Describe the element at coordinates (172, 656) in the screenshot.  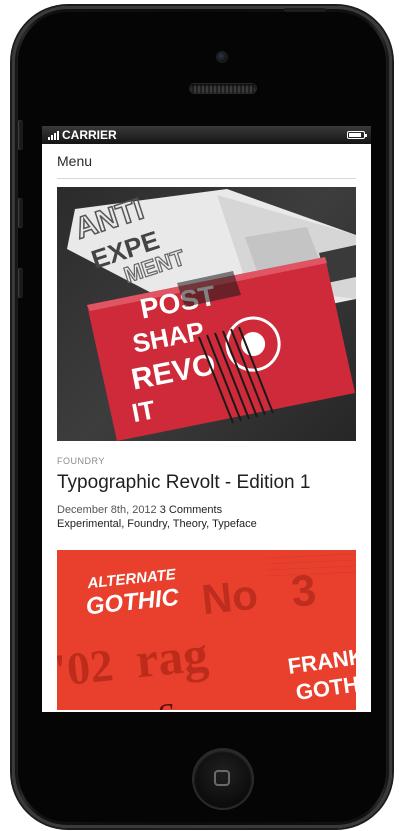
I see `specimen-word-6: rag` at that location.